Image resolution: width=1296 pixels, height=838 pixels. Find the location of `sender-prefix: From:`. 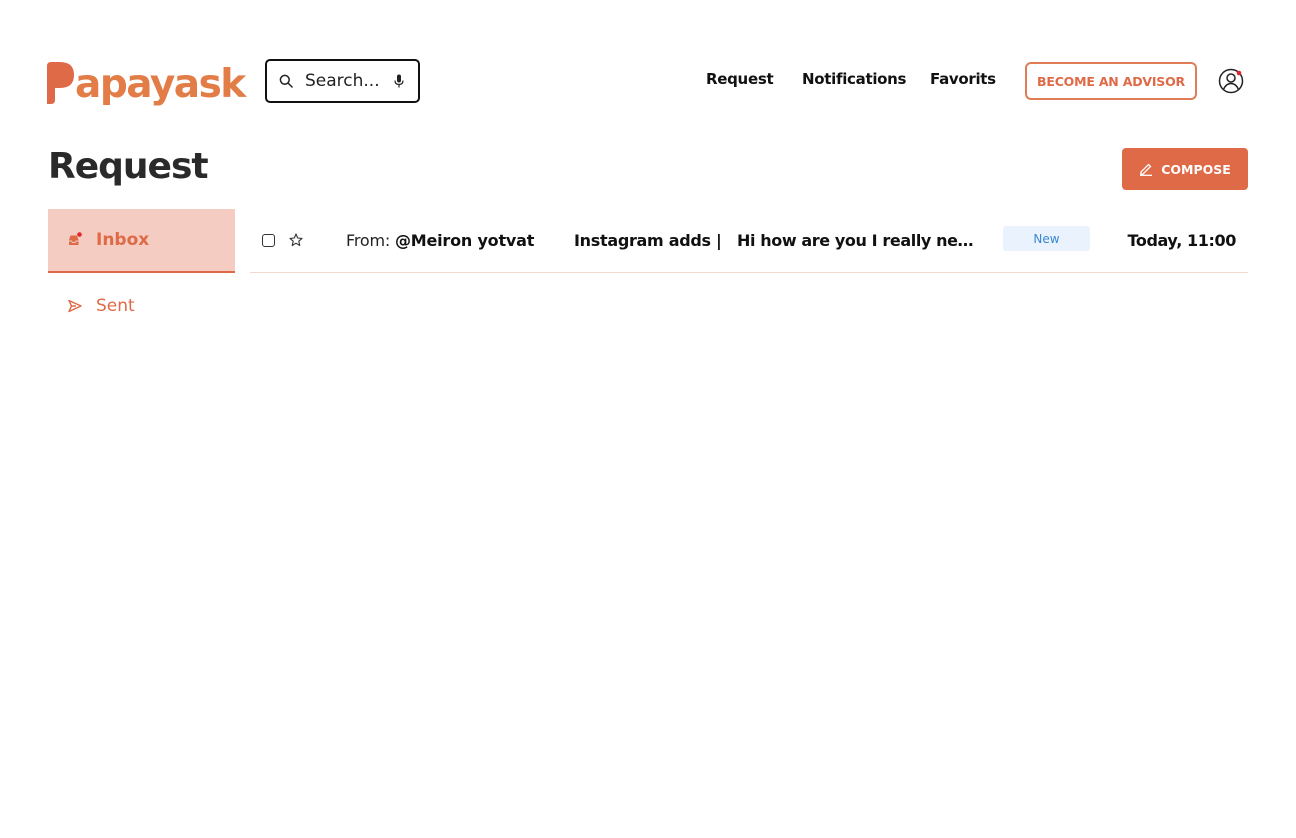

sender-prefix: From: is located at coordinates (368, 240).